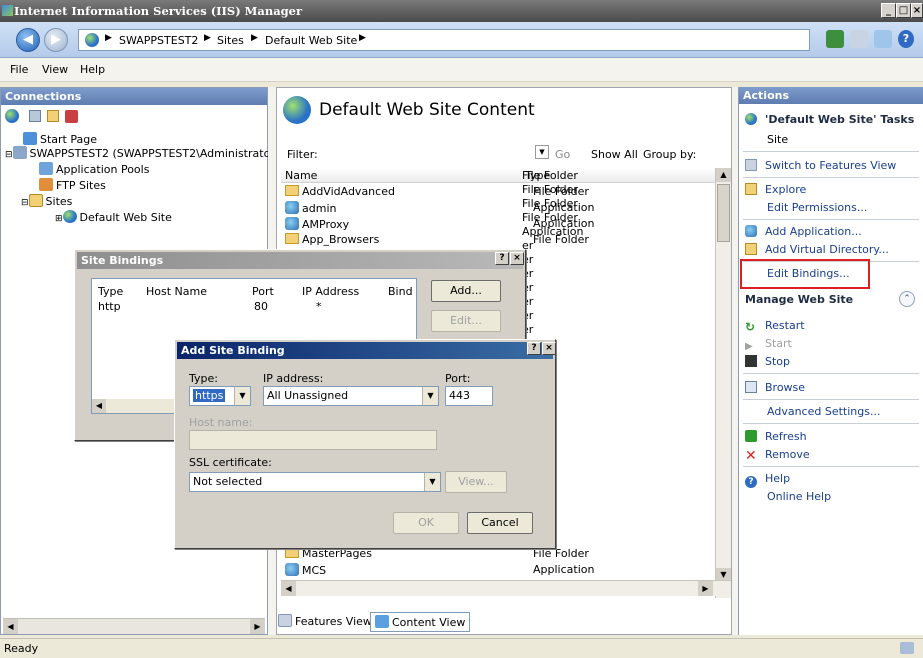  What do you see at coordinates (56, 40) in the screenshot?
I see `forward-button: ▶` at bounding box center [56, 40].